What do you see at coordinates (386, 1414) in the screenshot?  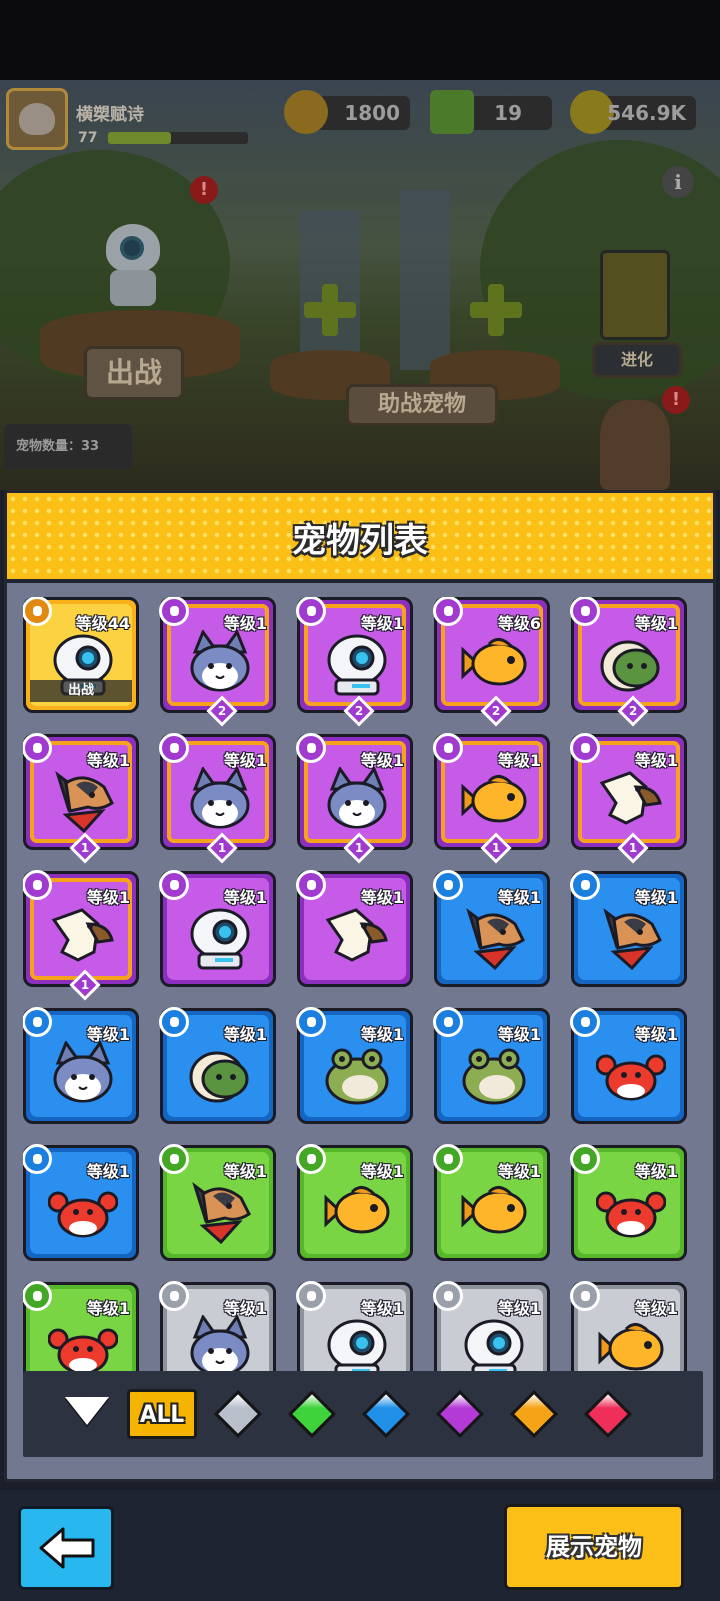 I see `blue-gem-filter-icon` at bounding box center [386, 1414].